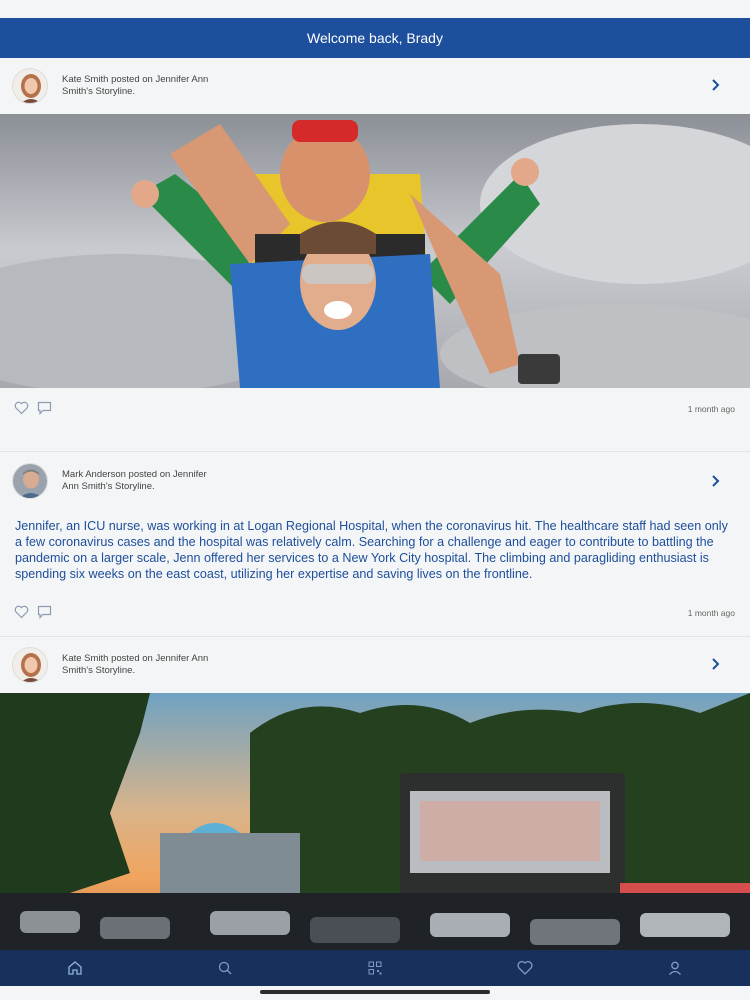 The height and width of the screenshot is (1000, 750). Describe the element at coordinates (375, 9) in the screenshot. I see `status-bar` at that location.